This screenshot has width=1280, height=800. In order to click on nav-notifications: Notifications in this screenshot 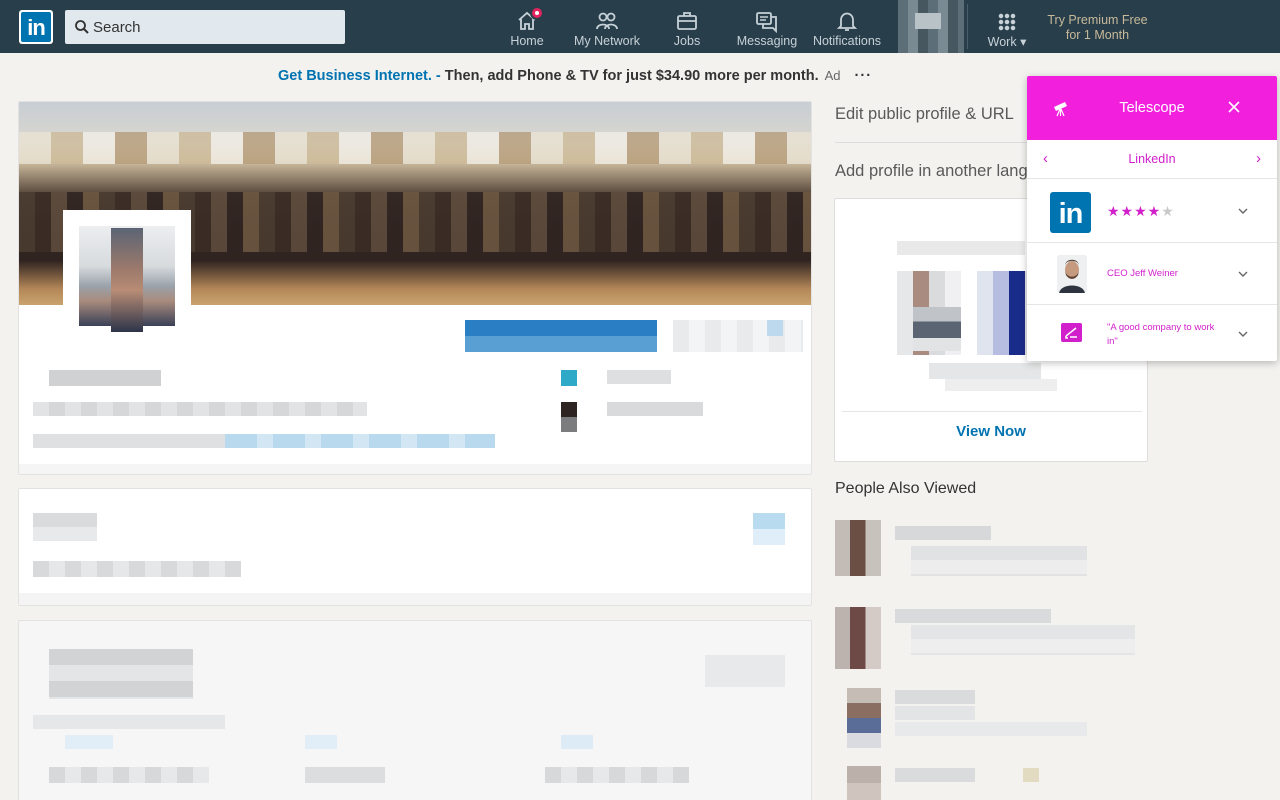, I will do `click(847, 26)`.